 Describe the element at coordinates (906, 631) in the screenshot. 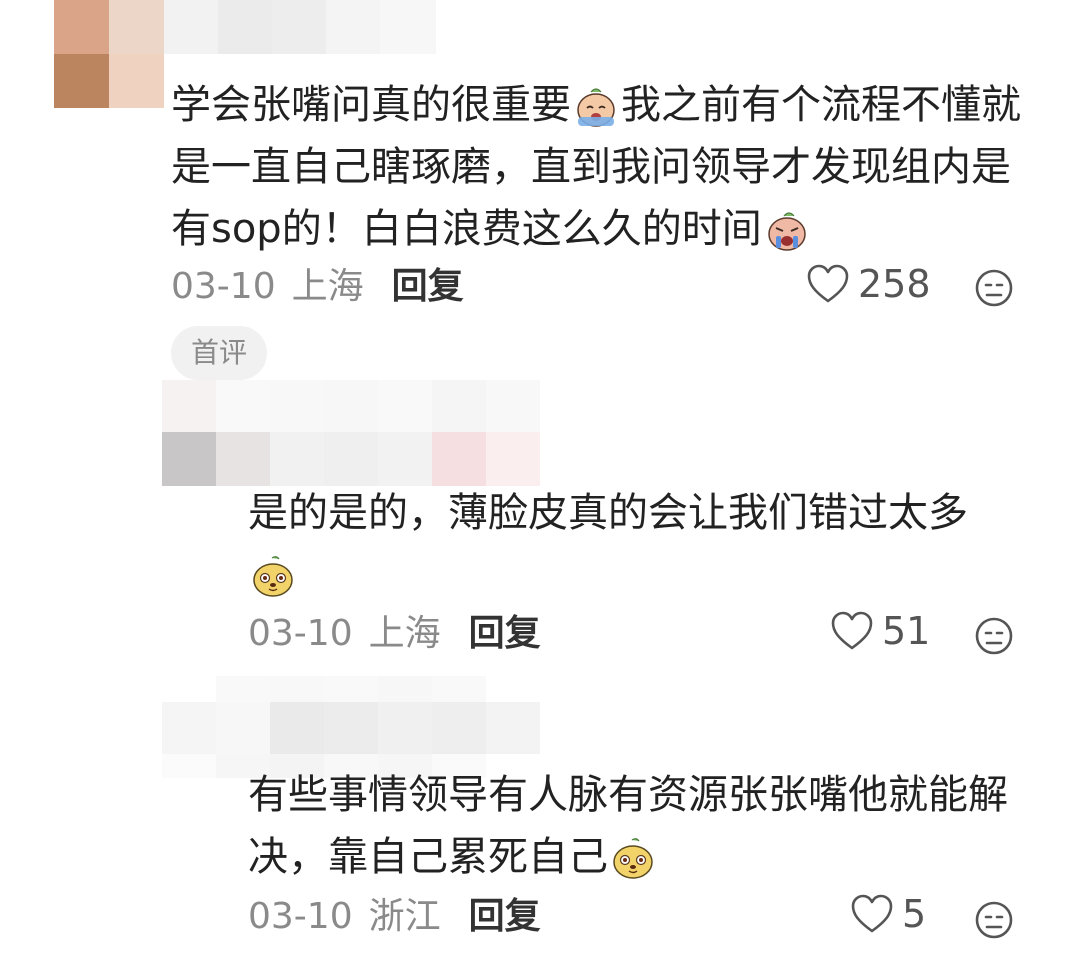

I see `like-count: 51` at that location.